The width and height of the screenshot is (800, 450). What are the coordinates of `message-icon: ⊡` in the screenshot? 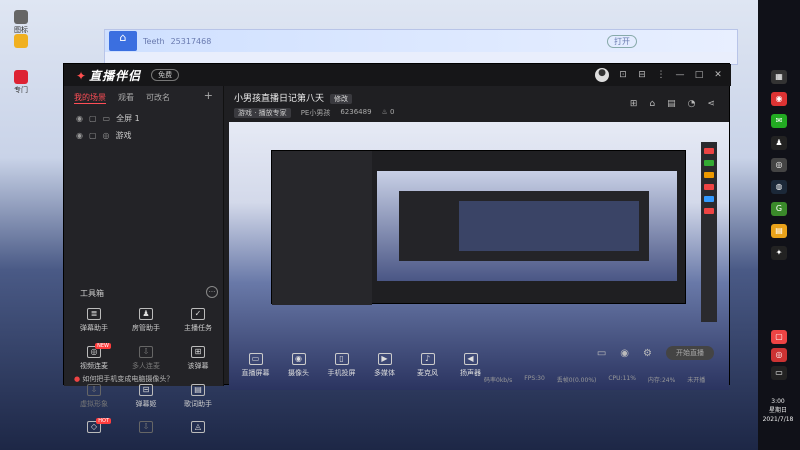 It's located at (623, 75).